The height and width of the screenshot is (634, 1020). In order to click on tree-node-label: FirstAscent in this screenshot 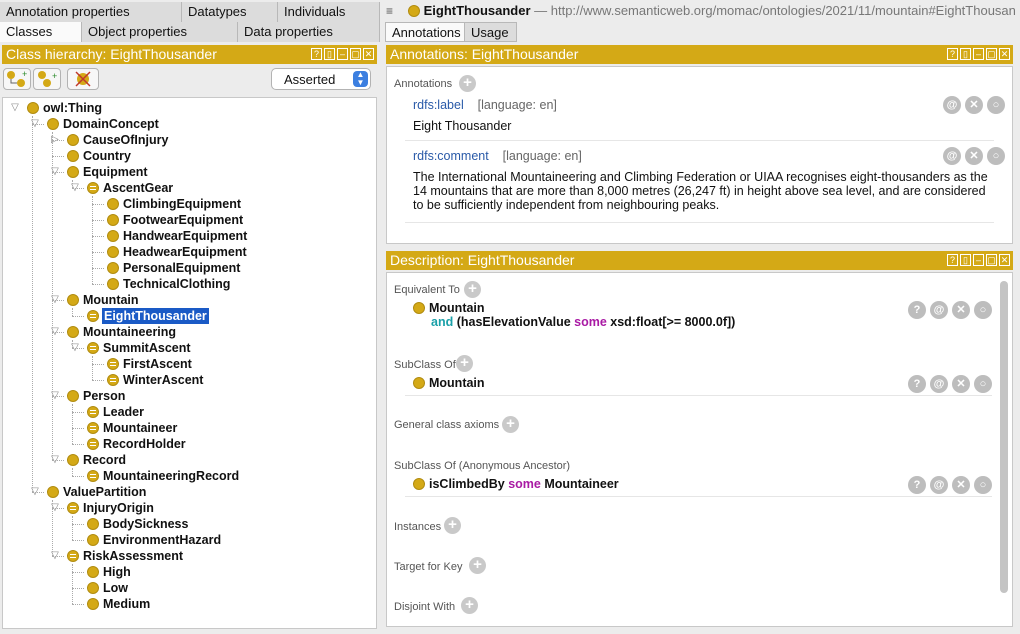, I will do `click(157, 364)`.